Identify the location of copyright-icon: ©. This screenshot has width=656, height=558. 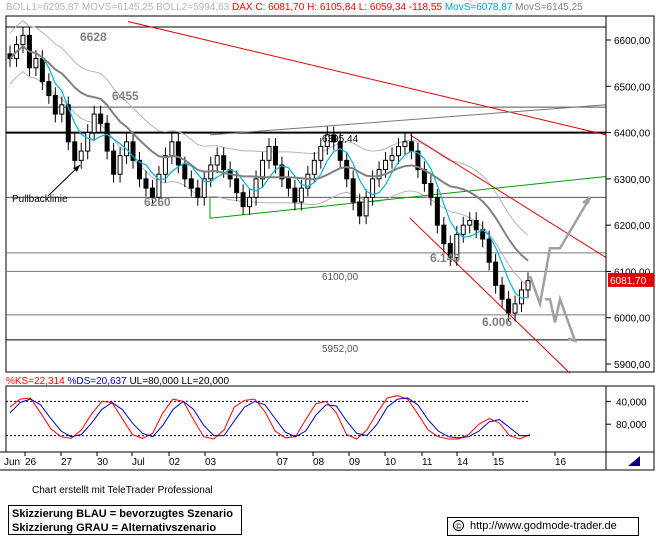
(458, 525).